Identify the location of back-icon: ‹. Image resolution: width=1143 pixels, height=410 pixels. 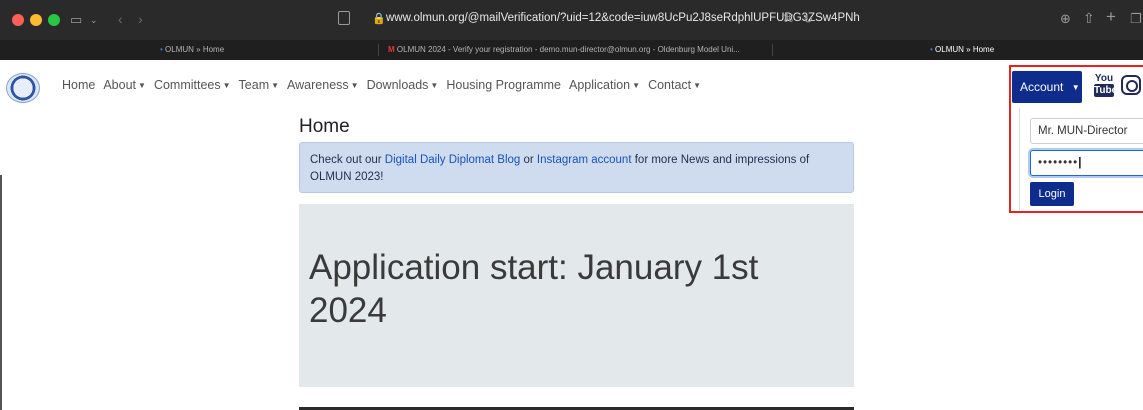
(120, 19).